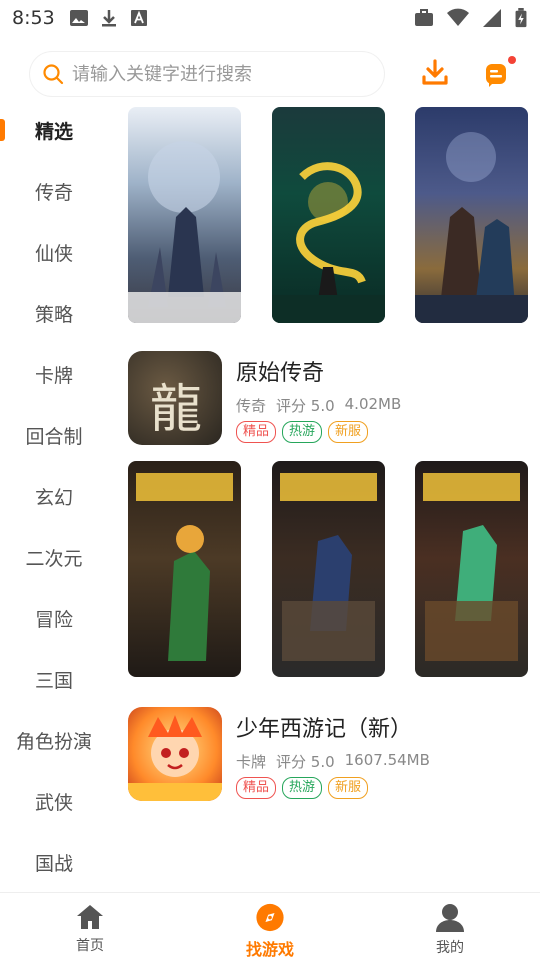 The image size is (540, 960). I want to click on home-icon, so click(90, 917).